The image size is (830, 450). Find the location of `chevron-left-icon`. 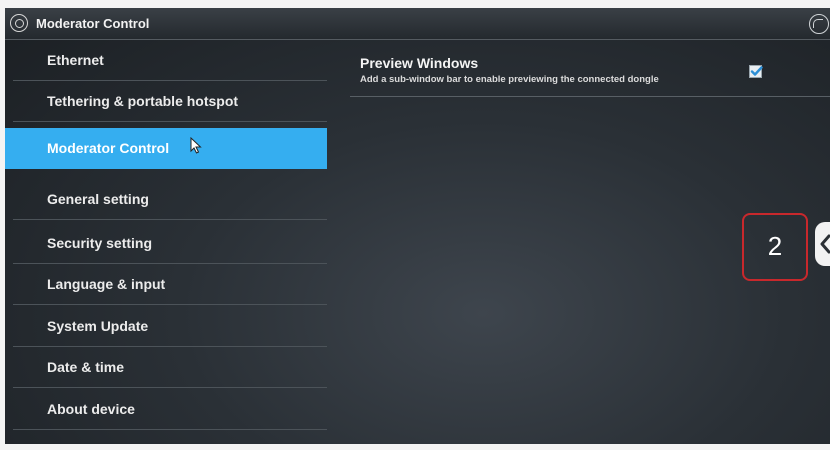

chevron-left-icon is located at coordinates (825, 244).